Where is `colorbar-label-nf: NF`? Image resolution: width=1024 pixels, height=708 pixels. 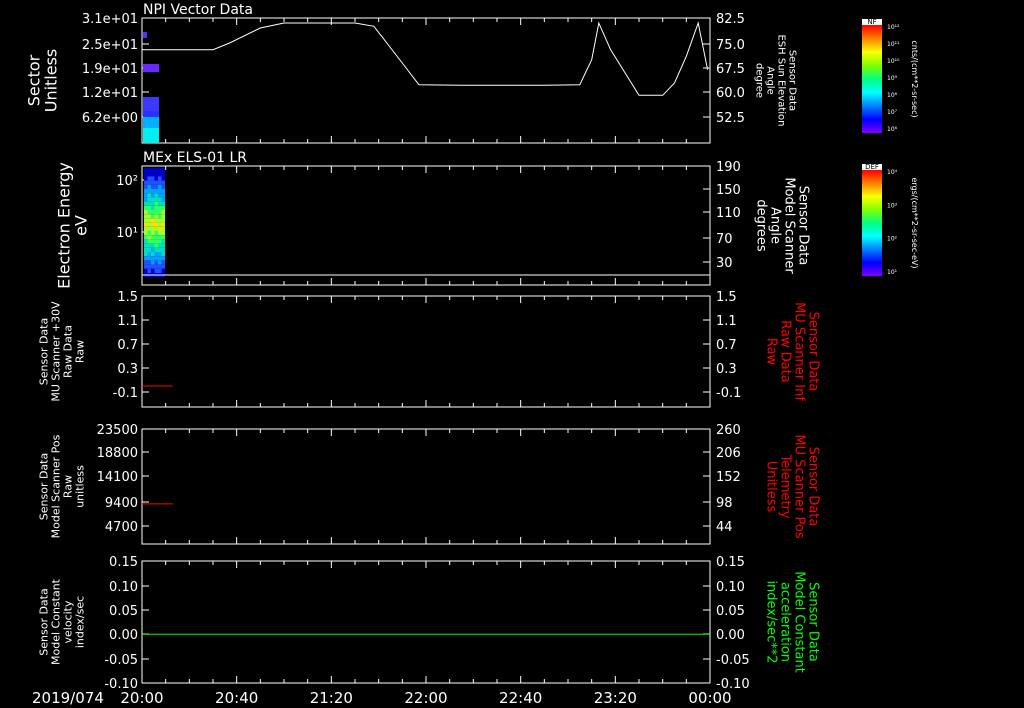
colorbar-label-nf: NF is located at coordinates (871, 22).